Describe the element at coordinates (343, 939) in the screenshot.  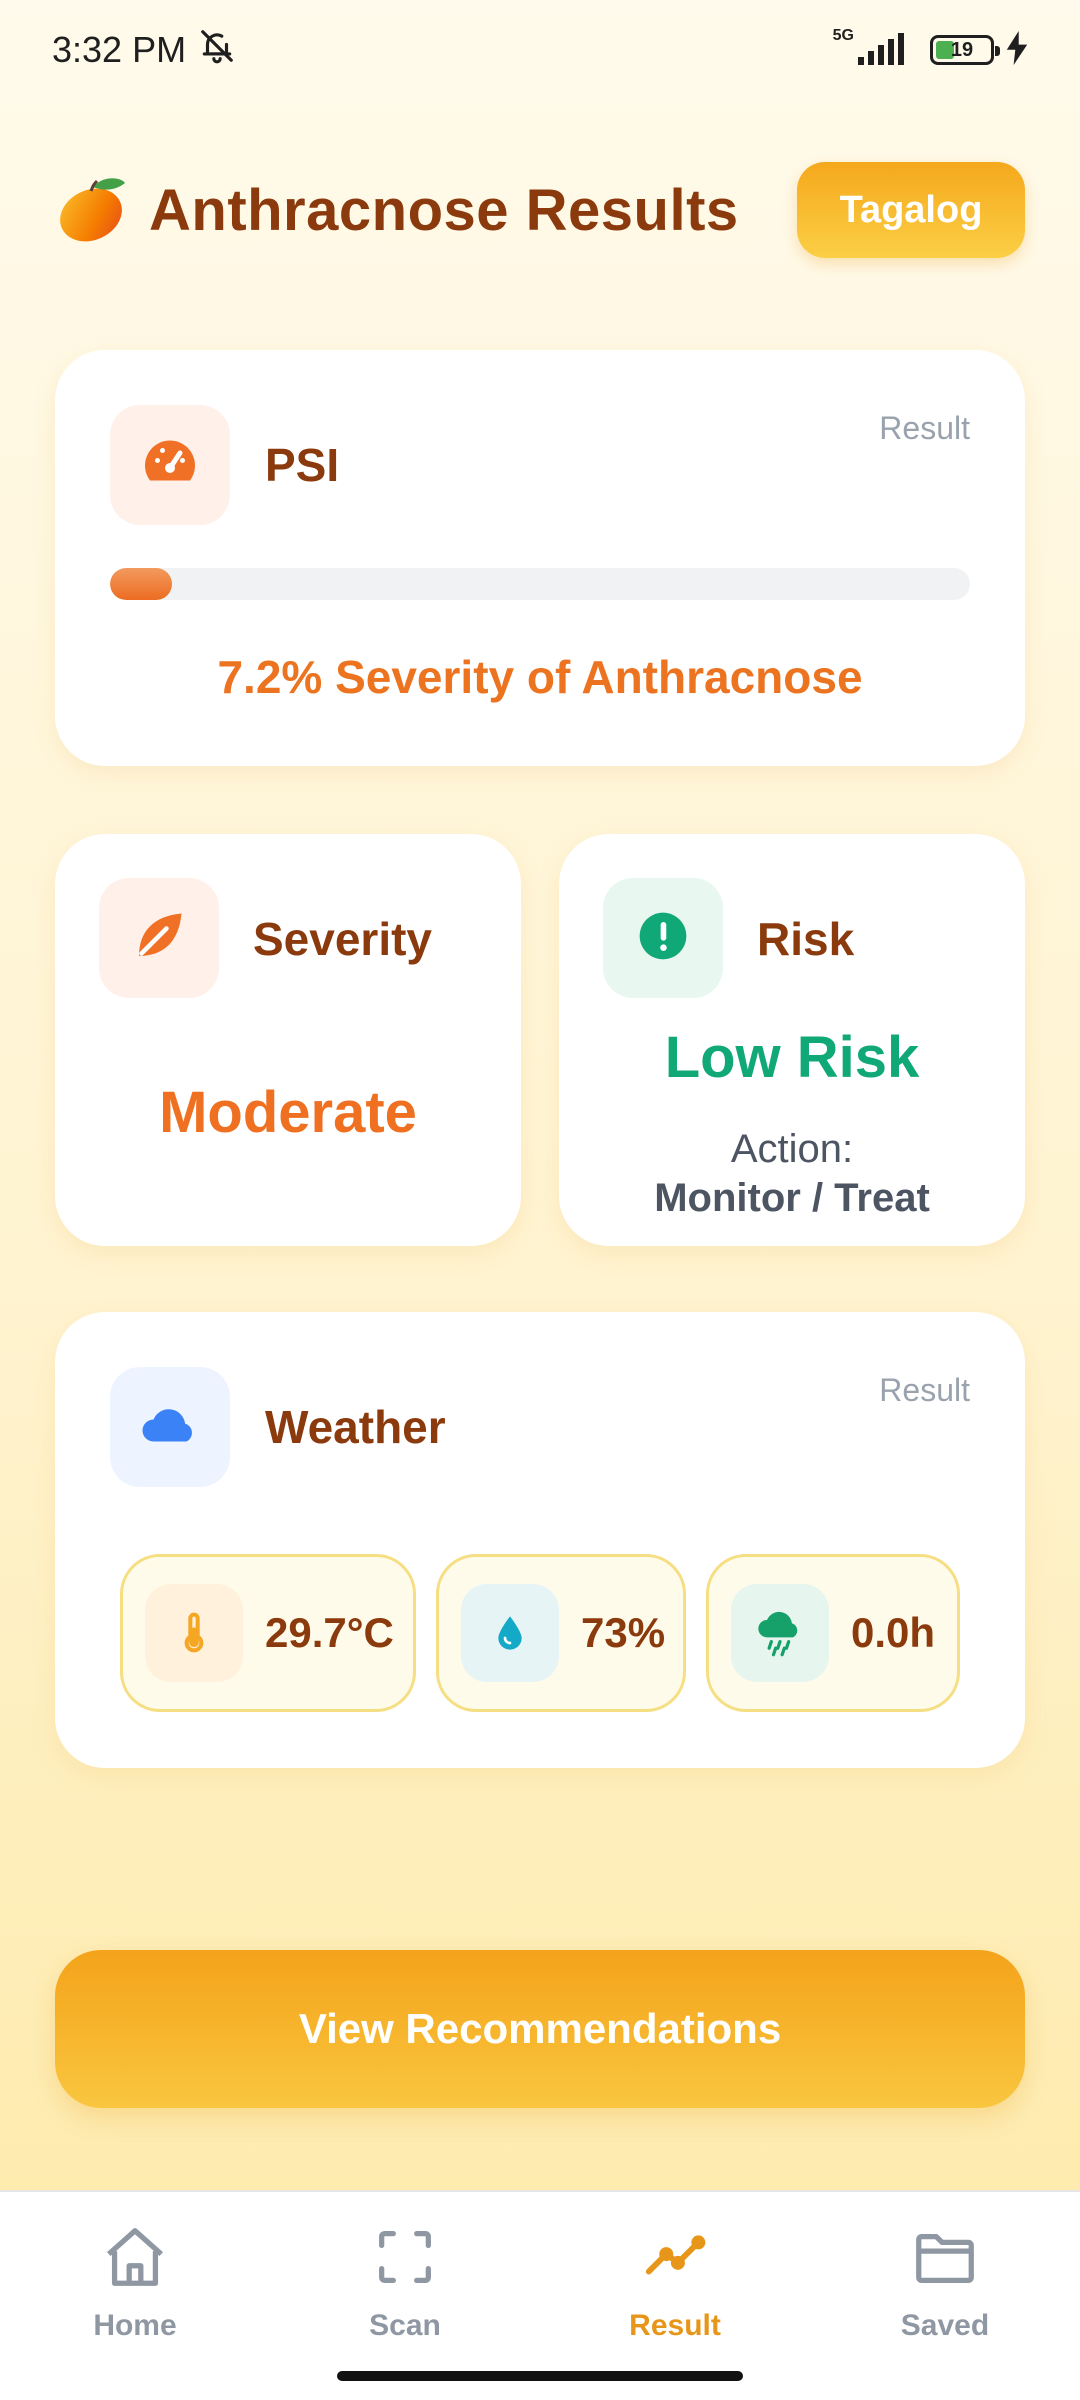
I see `severity-title: Severity` at that location.